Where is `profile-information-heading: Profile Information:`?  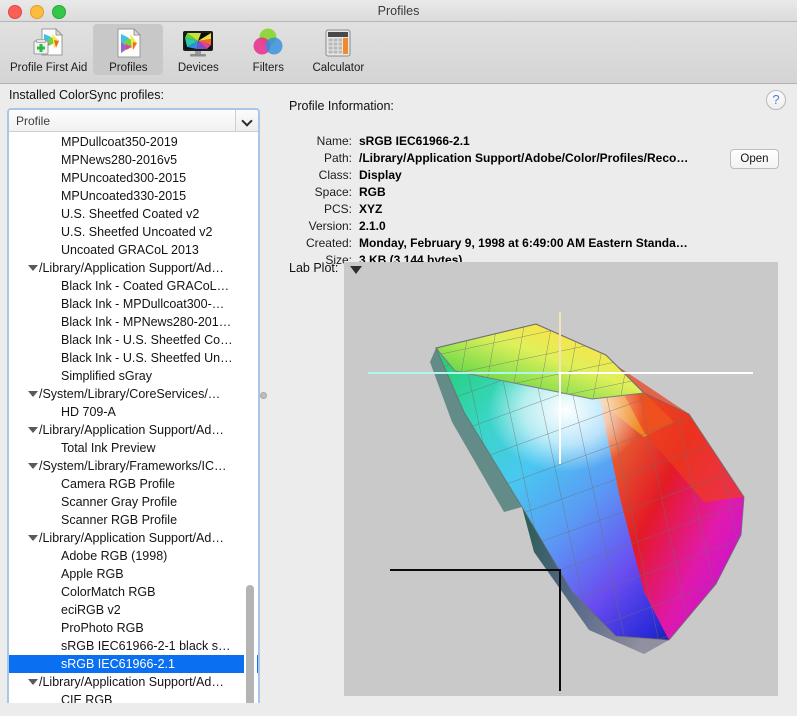 profile-information-heading: Profile Information: is located at coordinates (341, 106).